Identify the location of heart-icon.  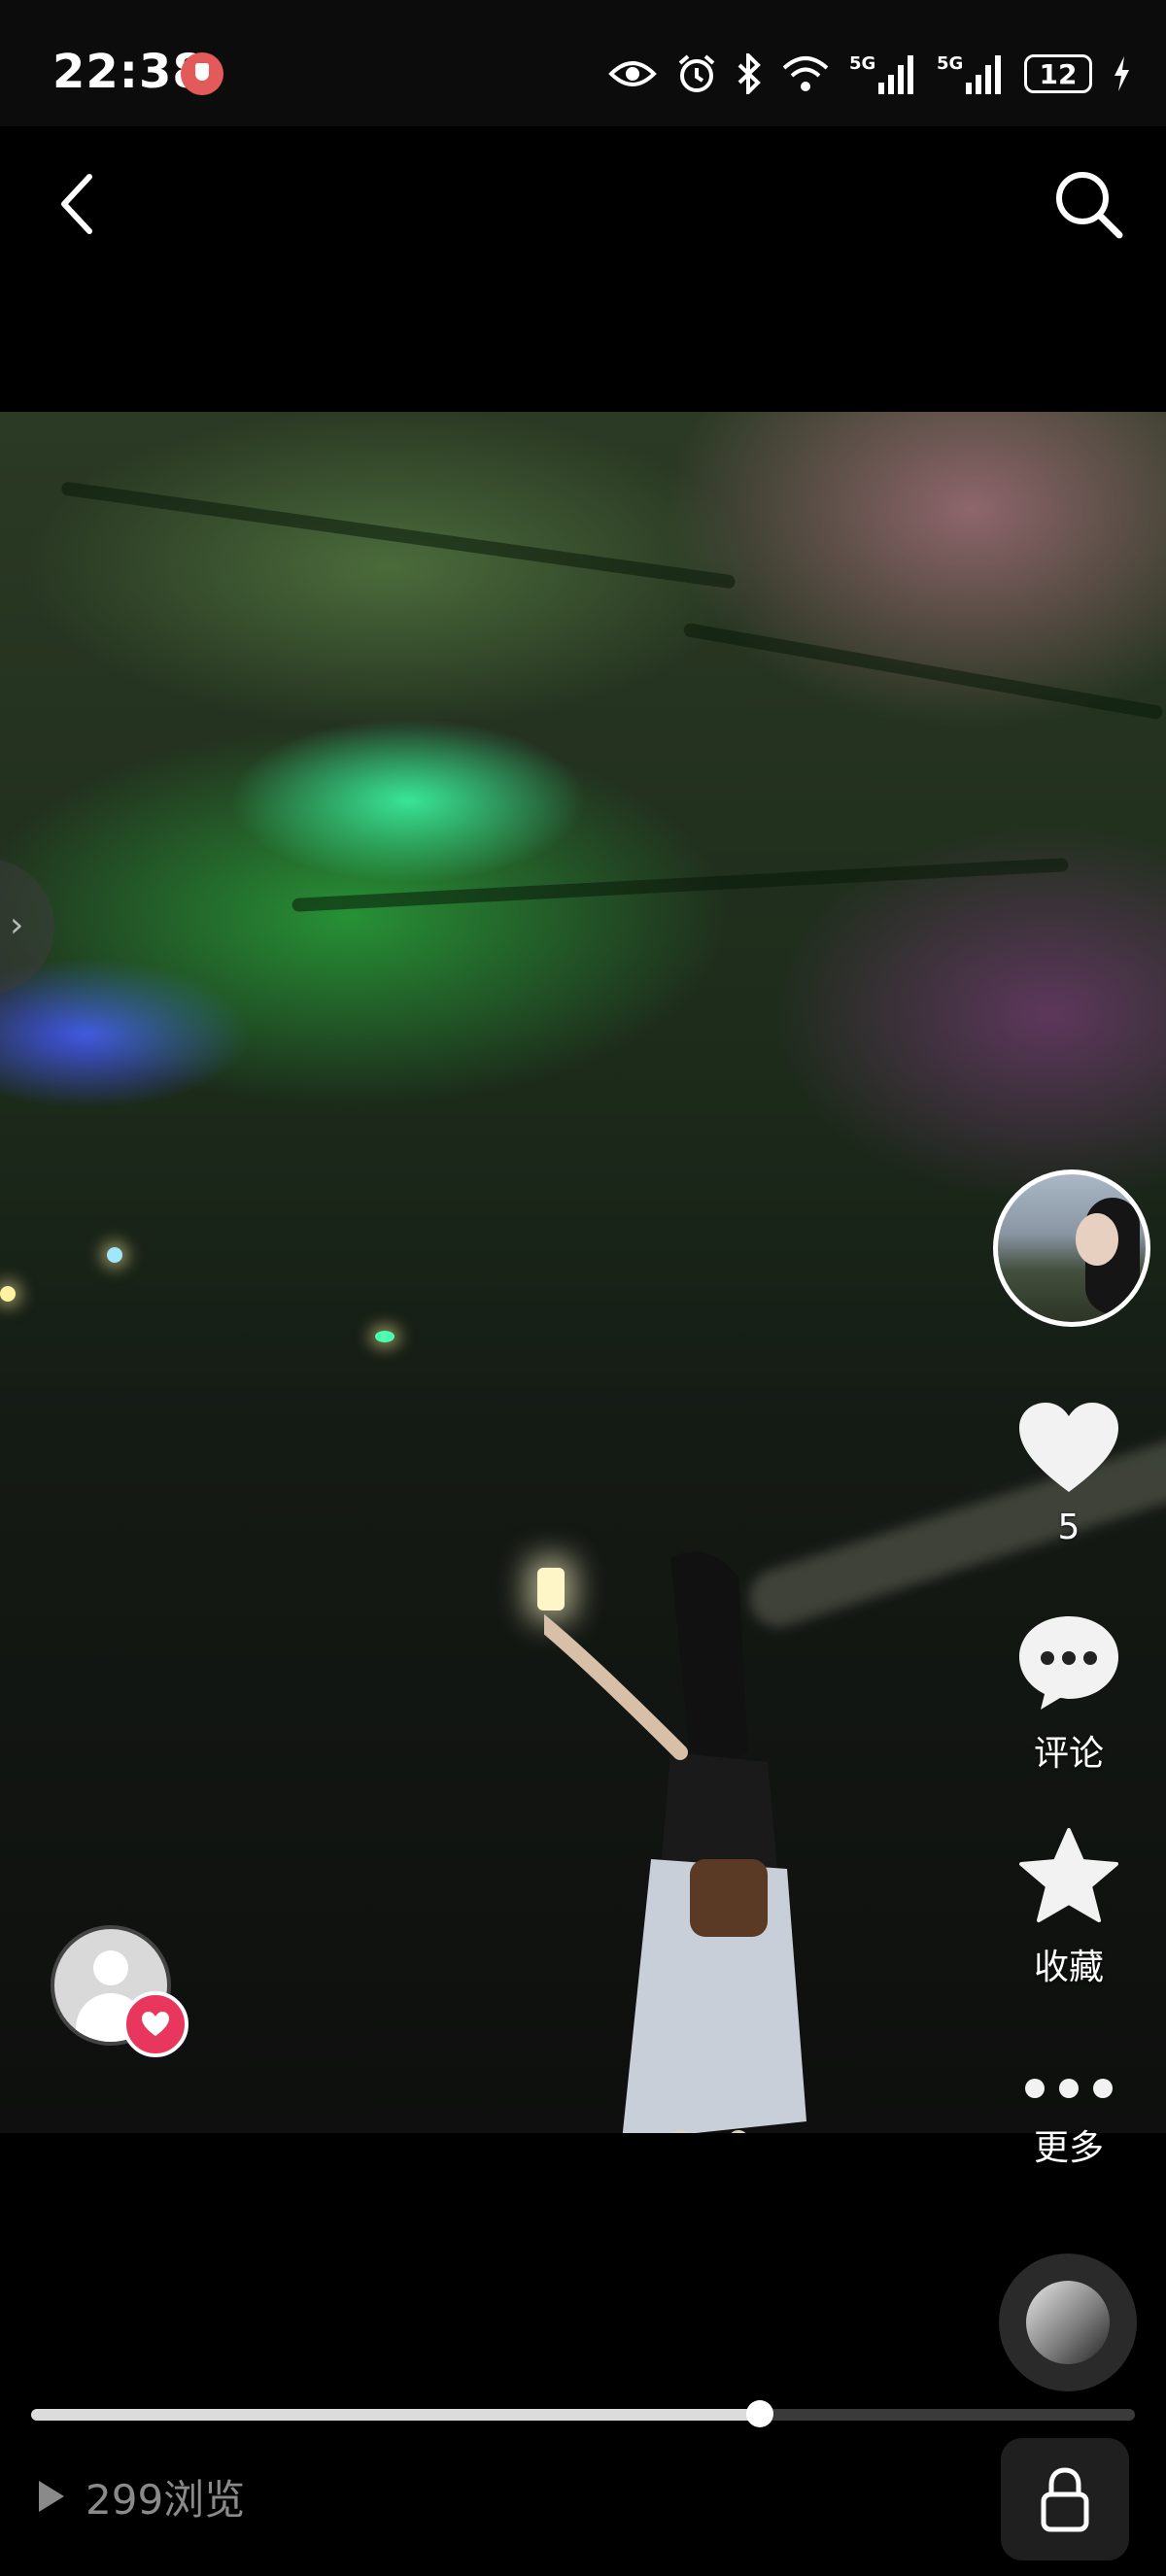
(1068, 1447).